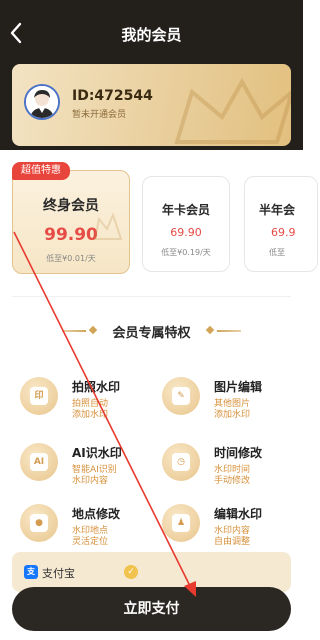 The image size is (320, 640). I want to click on feature-title: 拍照水印, so click(96, 387).